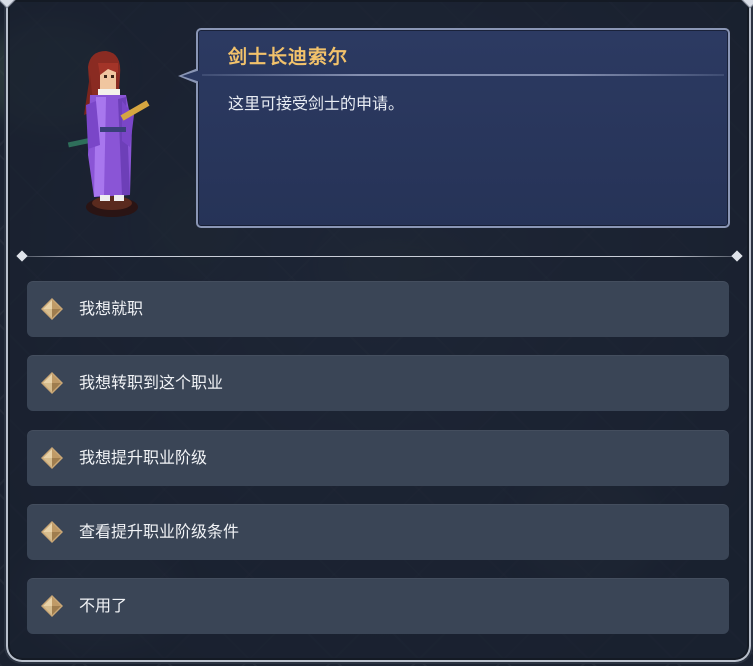 This screenshot has width=753, height=666. Describe the element at coordinates (159, 531) in the screenshot. I see `option-label: 查看提升职业阶级条件` at that location.